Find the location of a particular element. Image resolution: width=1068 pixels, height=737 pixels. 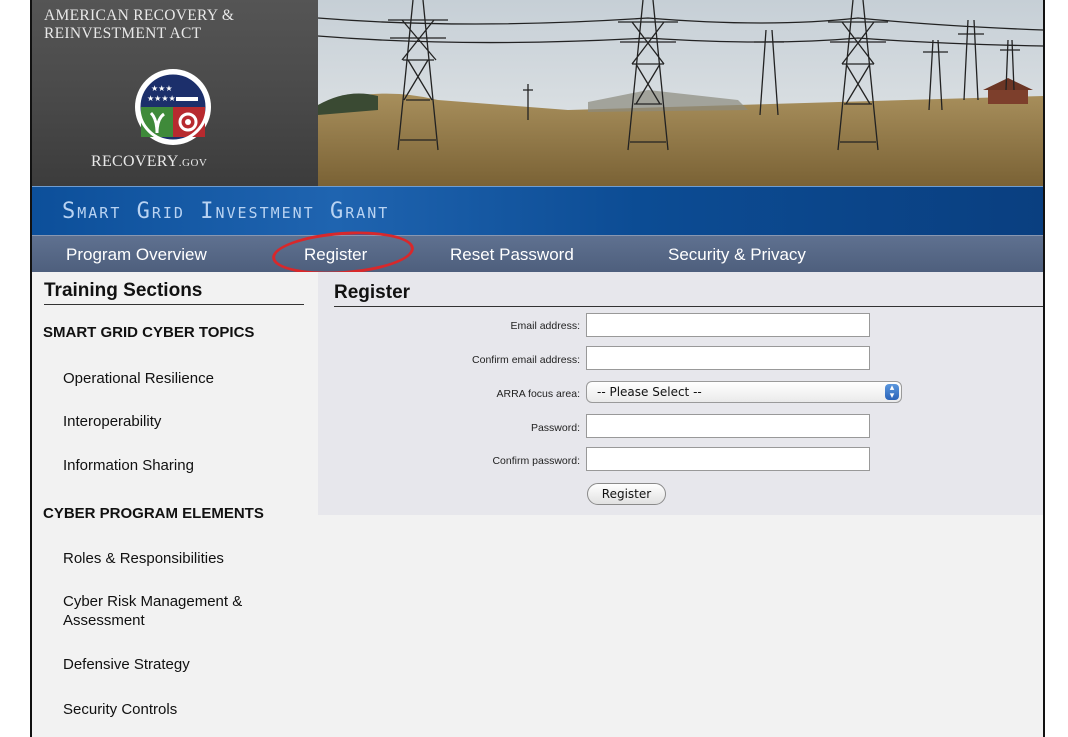

nav-program-overview: Program Overview is located at coordinates (136, 255).